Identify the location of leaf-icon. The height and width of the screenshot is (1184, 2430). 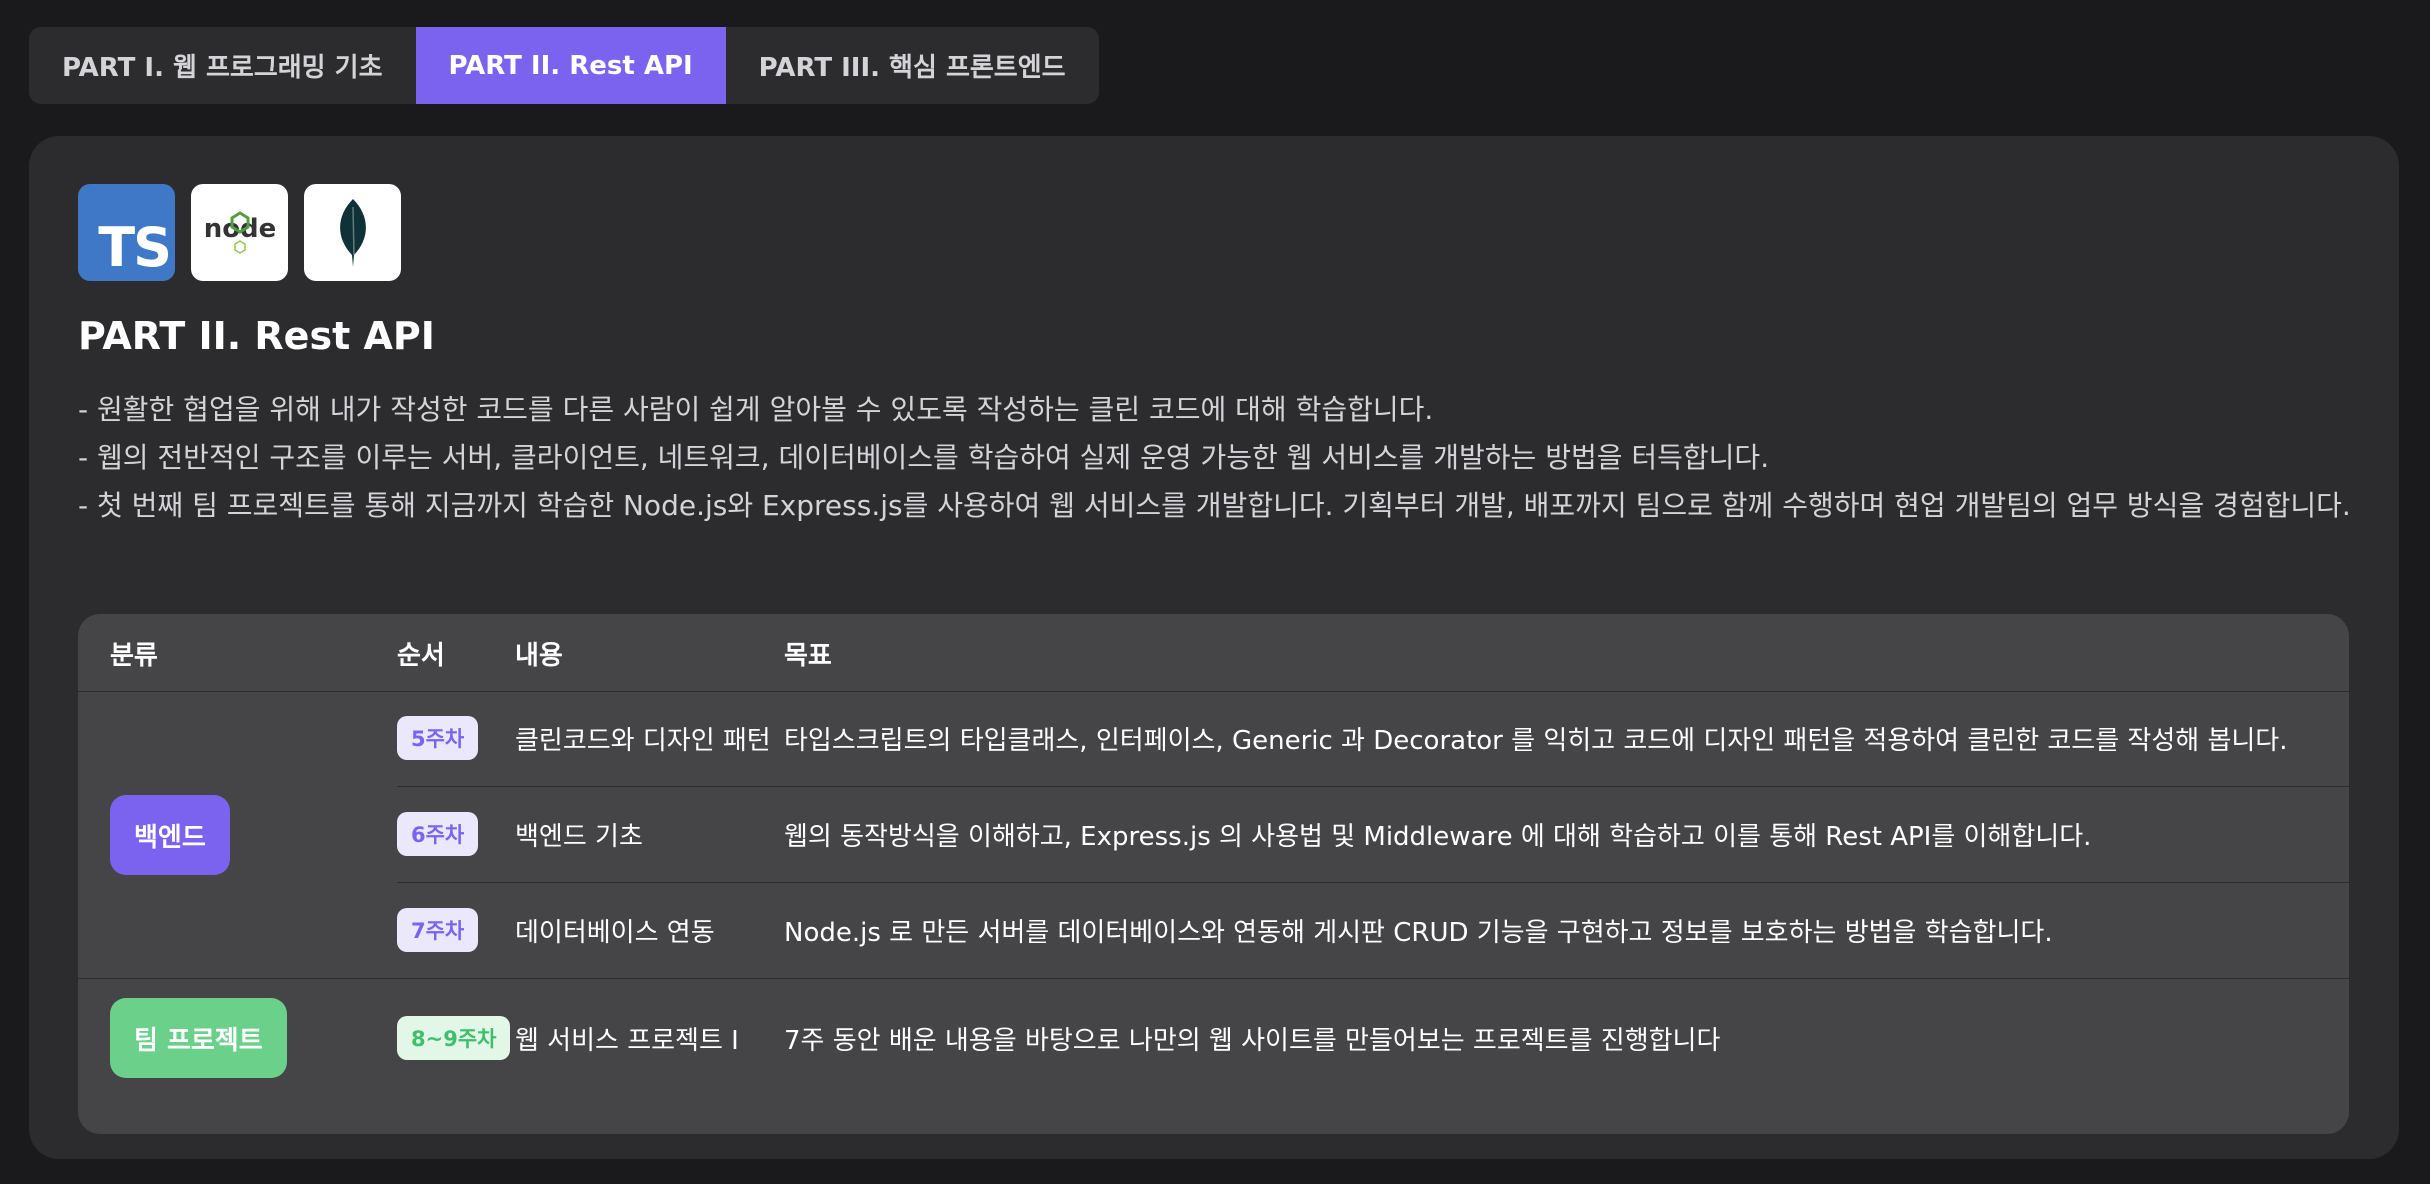
(352, 232).